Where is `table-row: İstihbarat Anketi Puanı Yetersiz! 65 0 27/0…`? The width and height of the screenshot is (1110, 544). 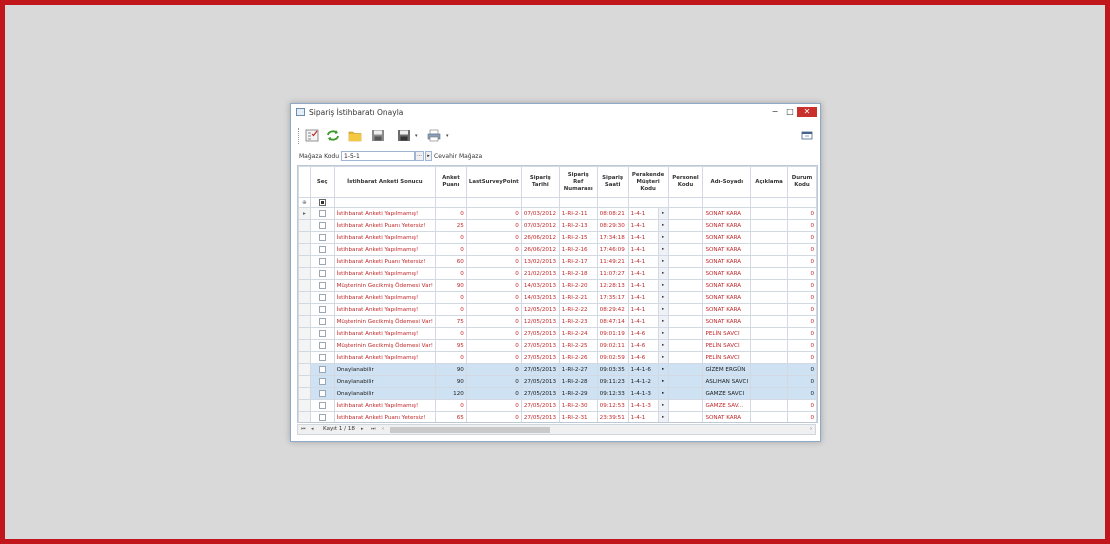
table-row: İstihbarat Anketi Puanı Yetersiz! 65 0 27/0… is located at coordinates (557, 416).